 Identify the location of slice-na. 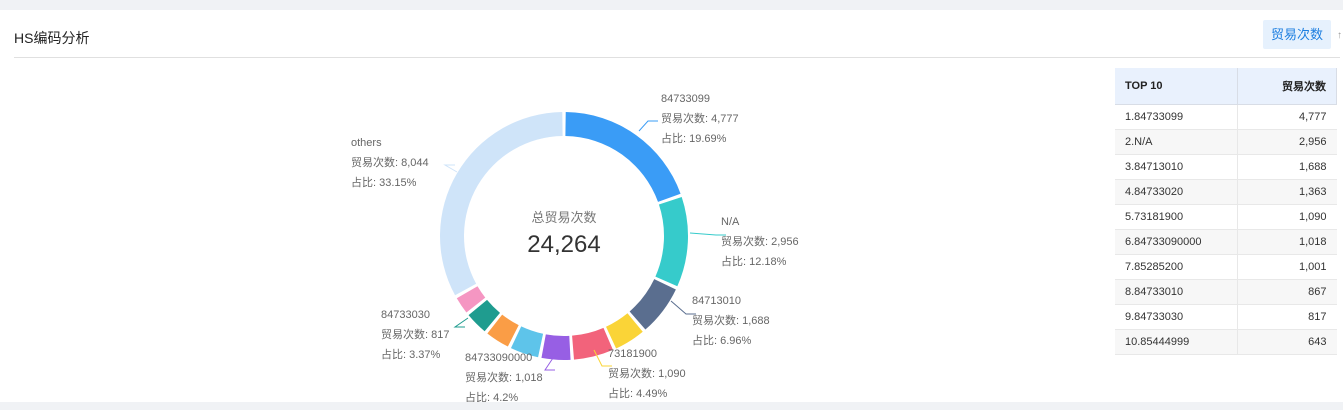
(671, 242).